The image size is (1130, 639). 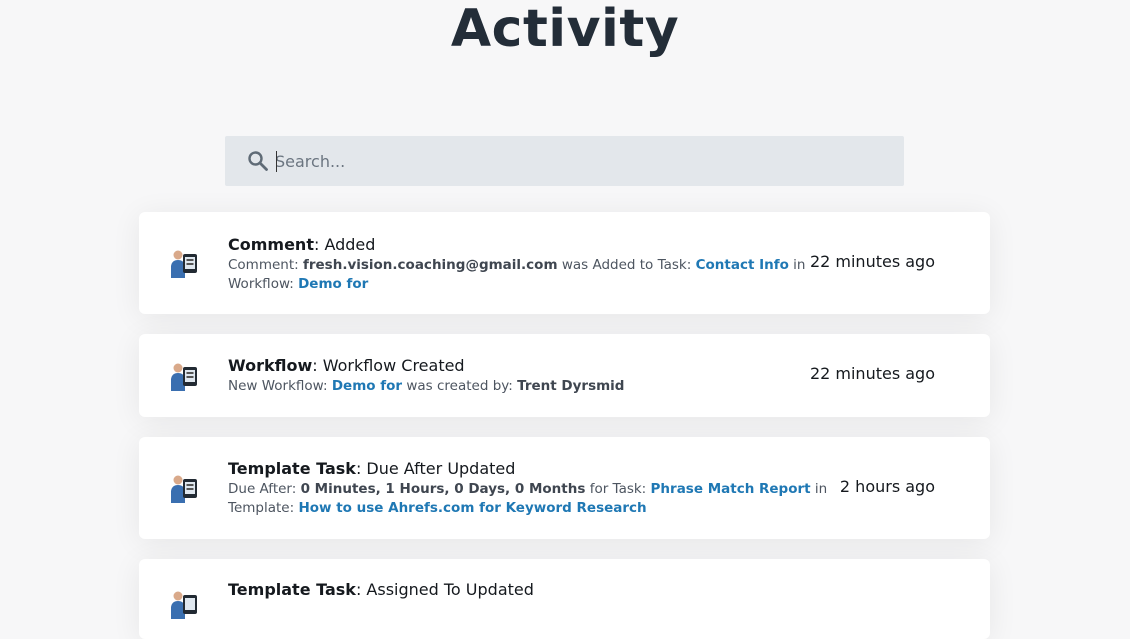 I want to click on creator-name: Trent Dyrsmid, so click(x=571, y=386).